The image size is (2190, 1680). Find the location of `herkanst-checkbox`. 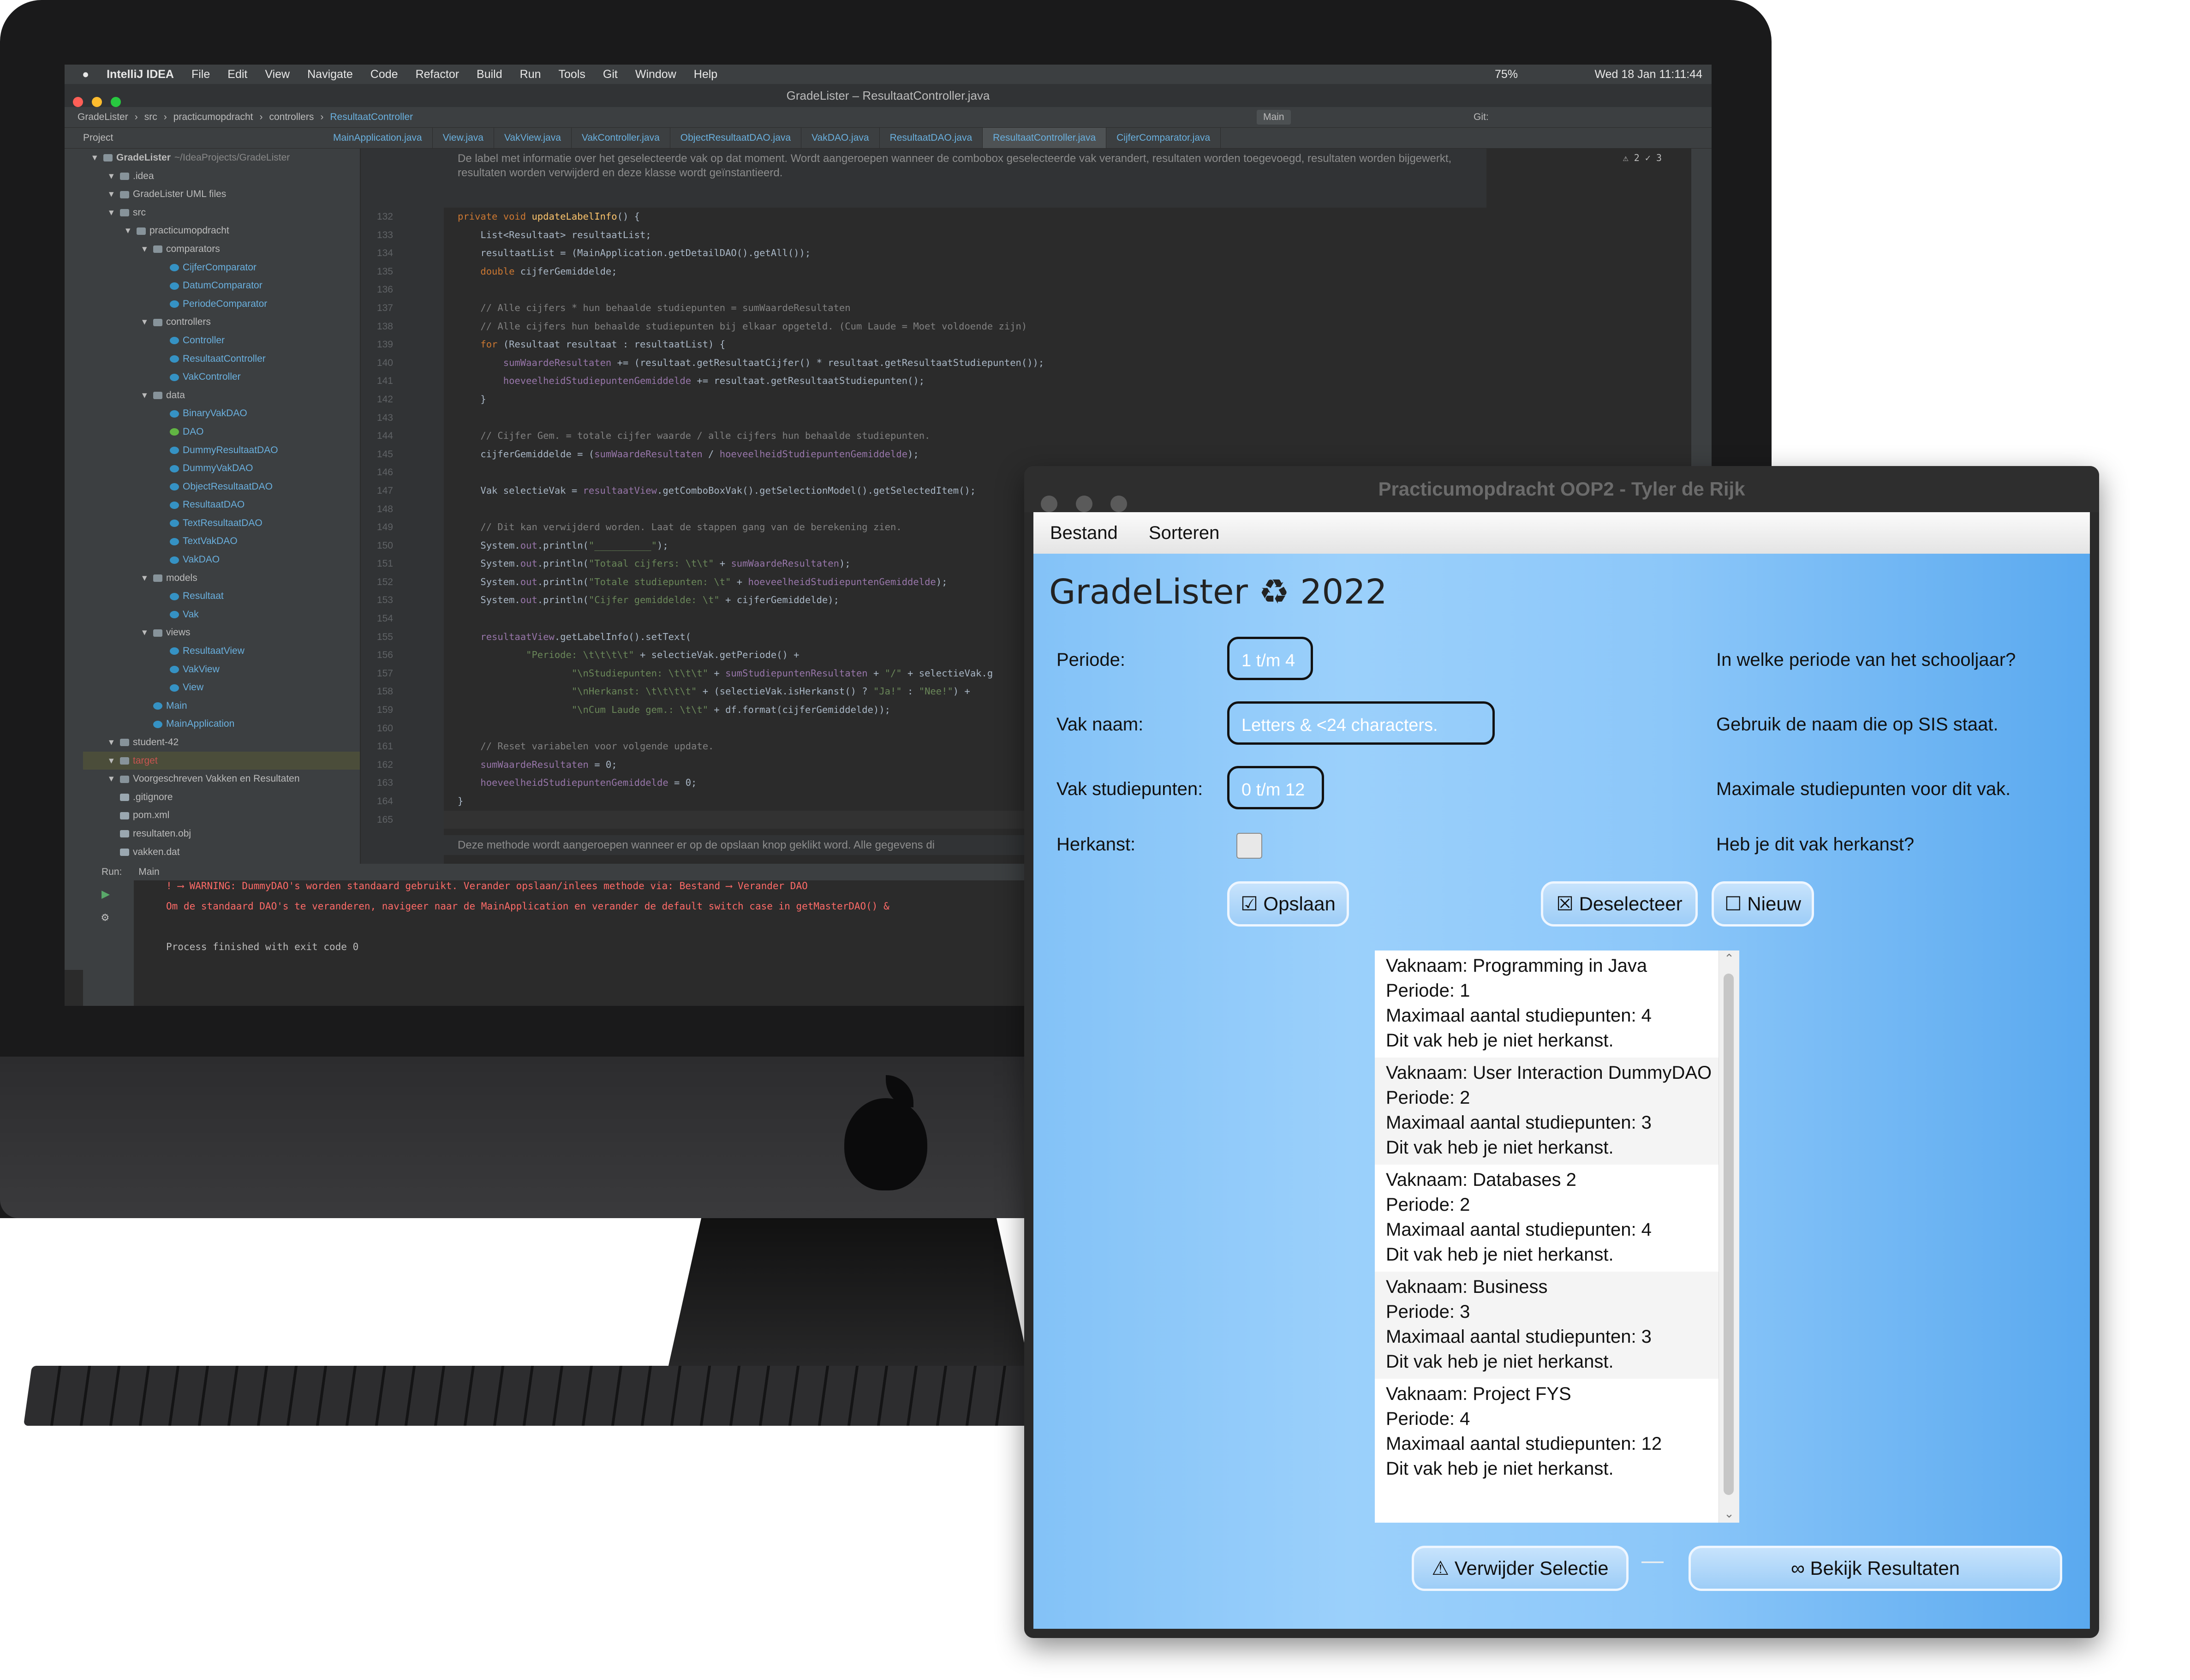

herkanst-checkbox is located at coordinates (1249, 846).